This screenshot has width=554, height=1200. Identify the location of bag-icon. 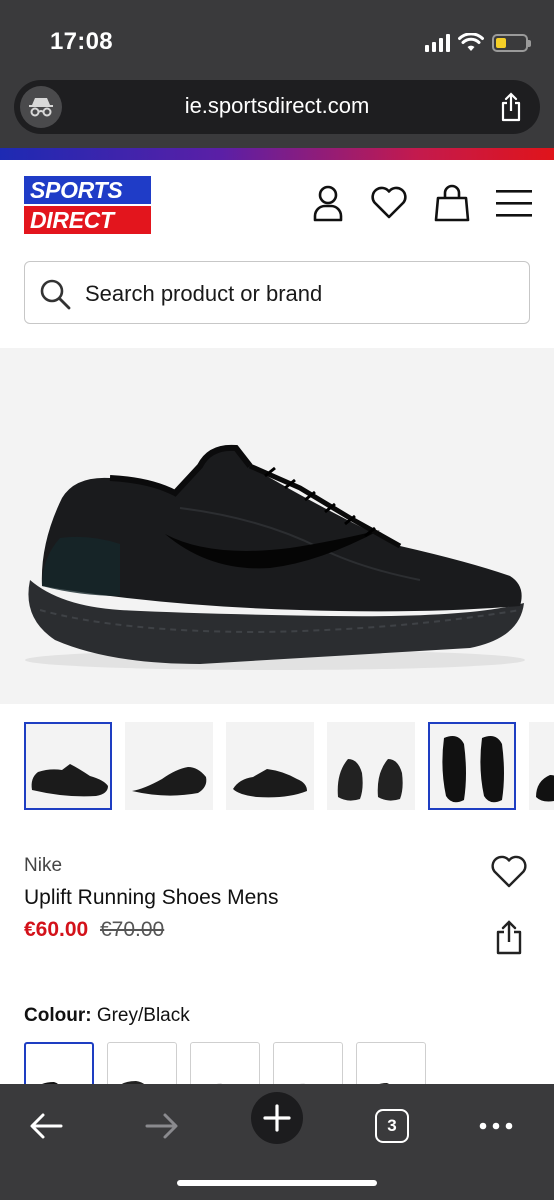
(452, 203).